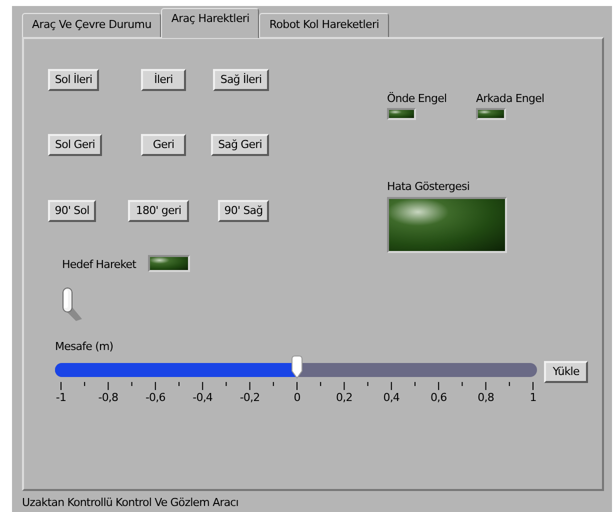 The height and width of the screenshot is (512, 614). What do you see at coordinates (297, 367) in the screenshot?
I see `slider-thumb` at bounding box center [297, 367].